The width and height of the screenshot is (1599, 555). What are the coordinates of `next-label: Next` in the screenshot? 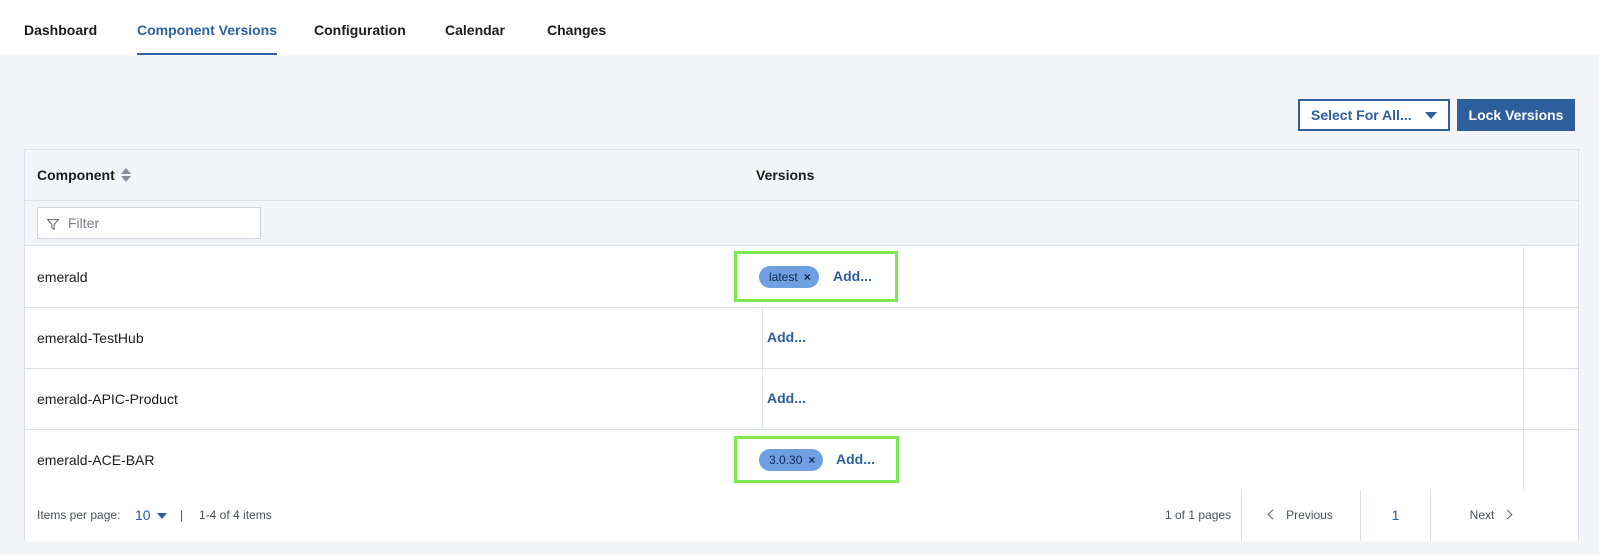 It's located at (1482, 515).